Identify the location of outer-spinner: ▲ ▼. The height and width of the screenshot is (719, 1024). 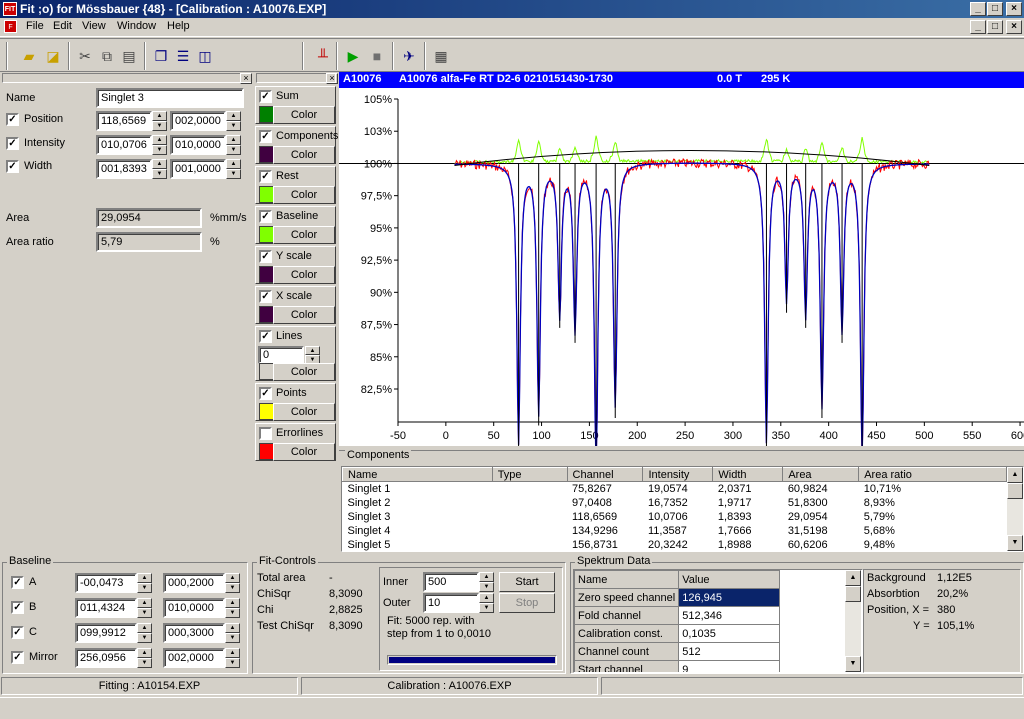
(486, 603).